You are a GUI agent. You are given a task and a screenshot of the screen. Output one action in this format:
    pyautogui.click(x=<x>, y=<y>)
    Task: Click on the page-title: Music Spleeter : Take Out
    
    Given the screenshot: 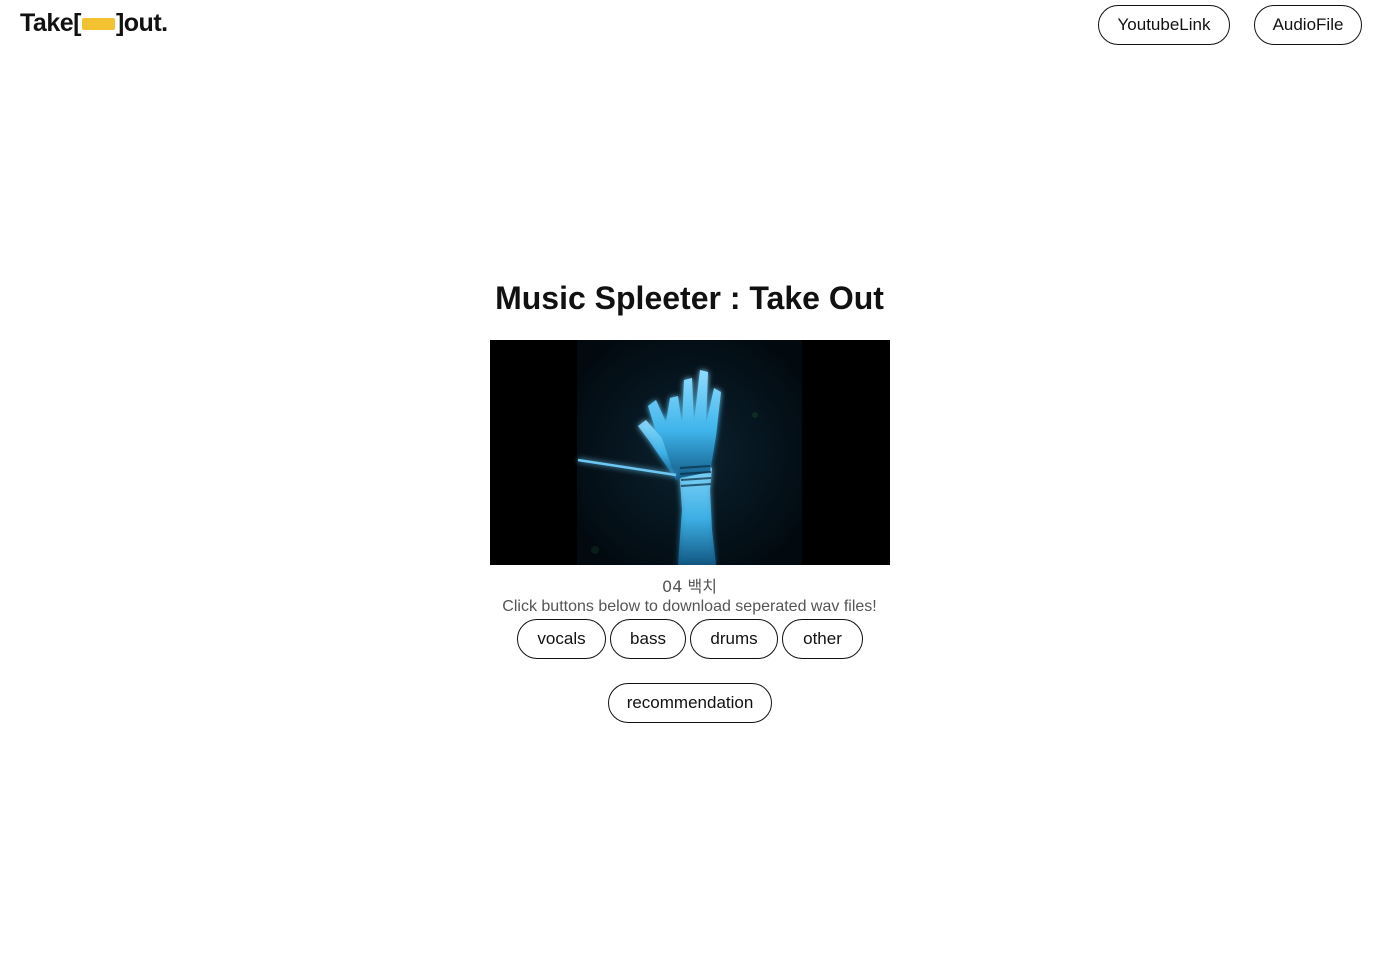 What is the action you would take?
    pyautogui.click(x=689, y=298)
    